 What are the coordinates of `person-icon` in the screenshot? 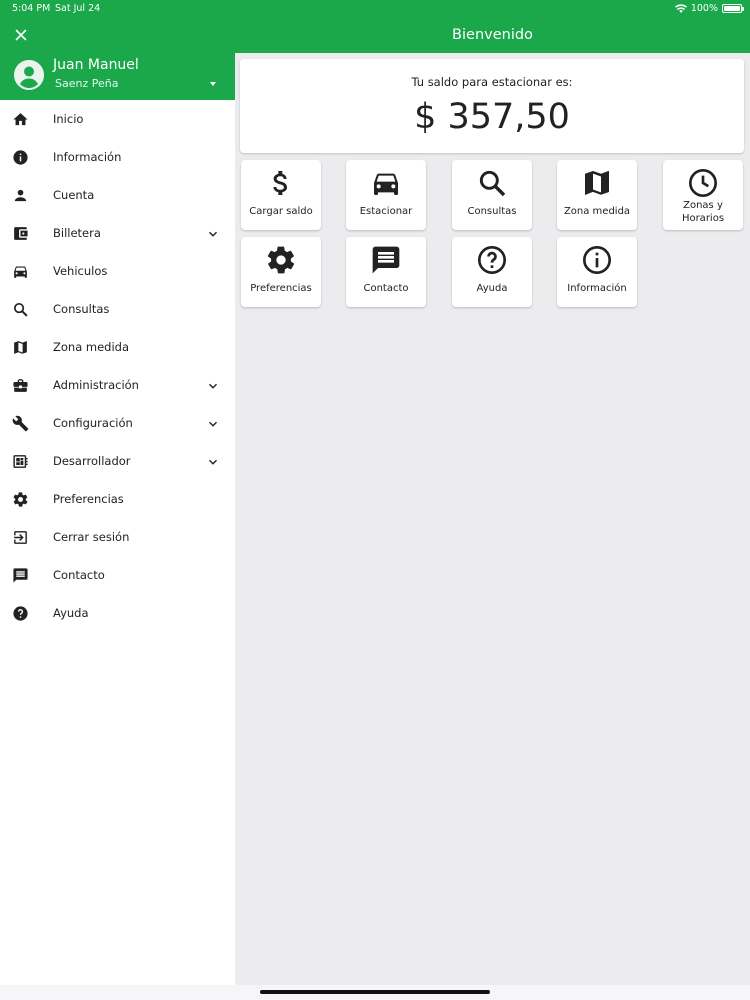 It's located at (20, 195).